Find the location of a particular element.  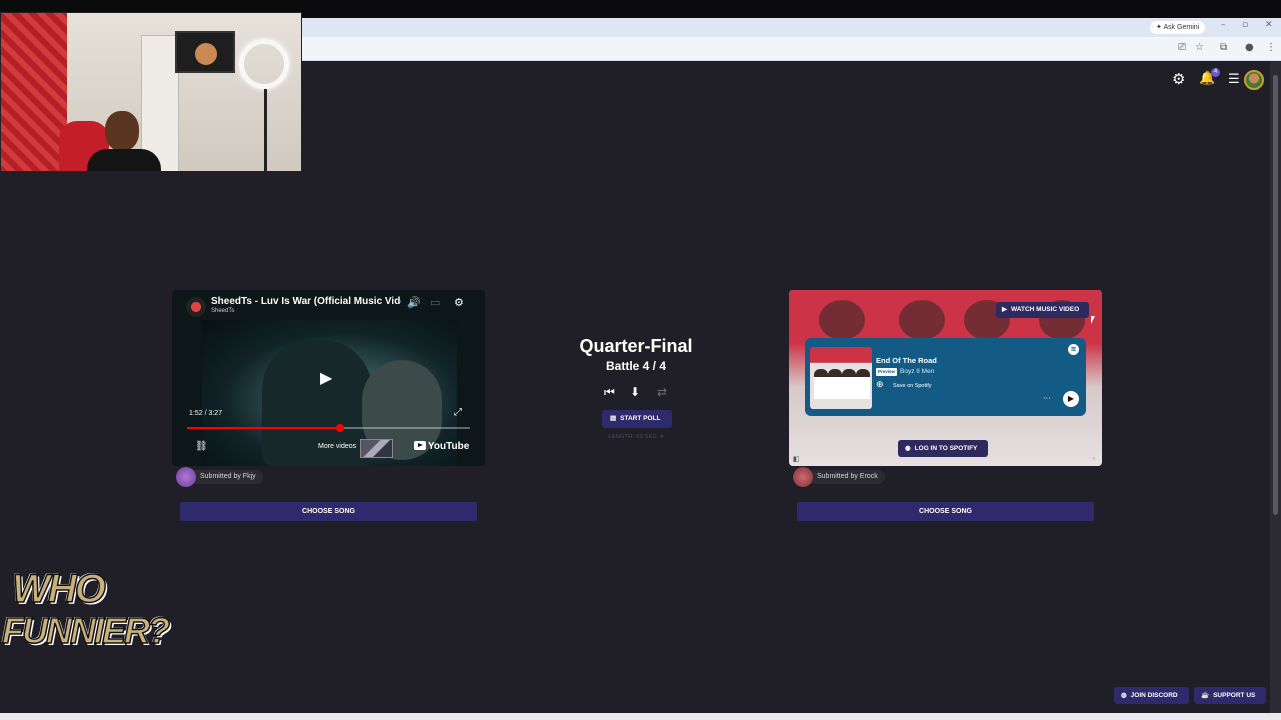

join-discord-button: ◍ JOIN DISCORD is located at coordinates (1151, 695).